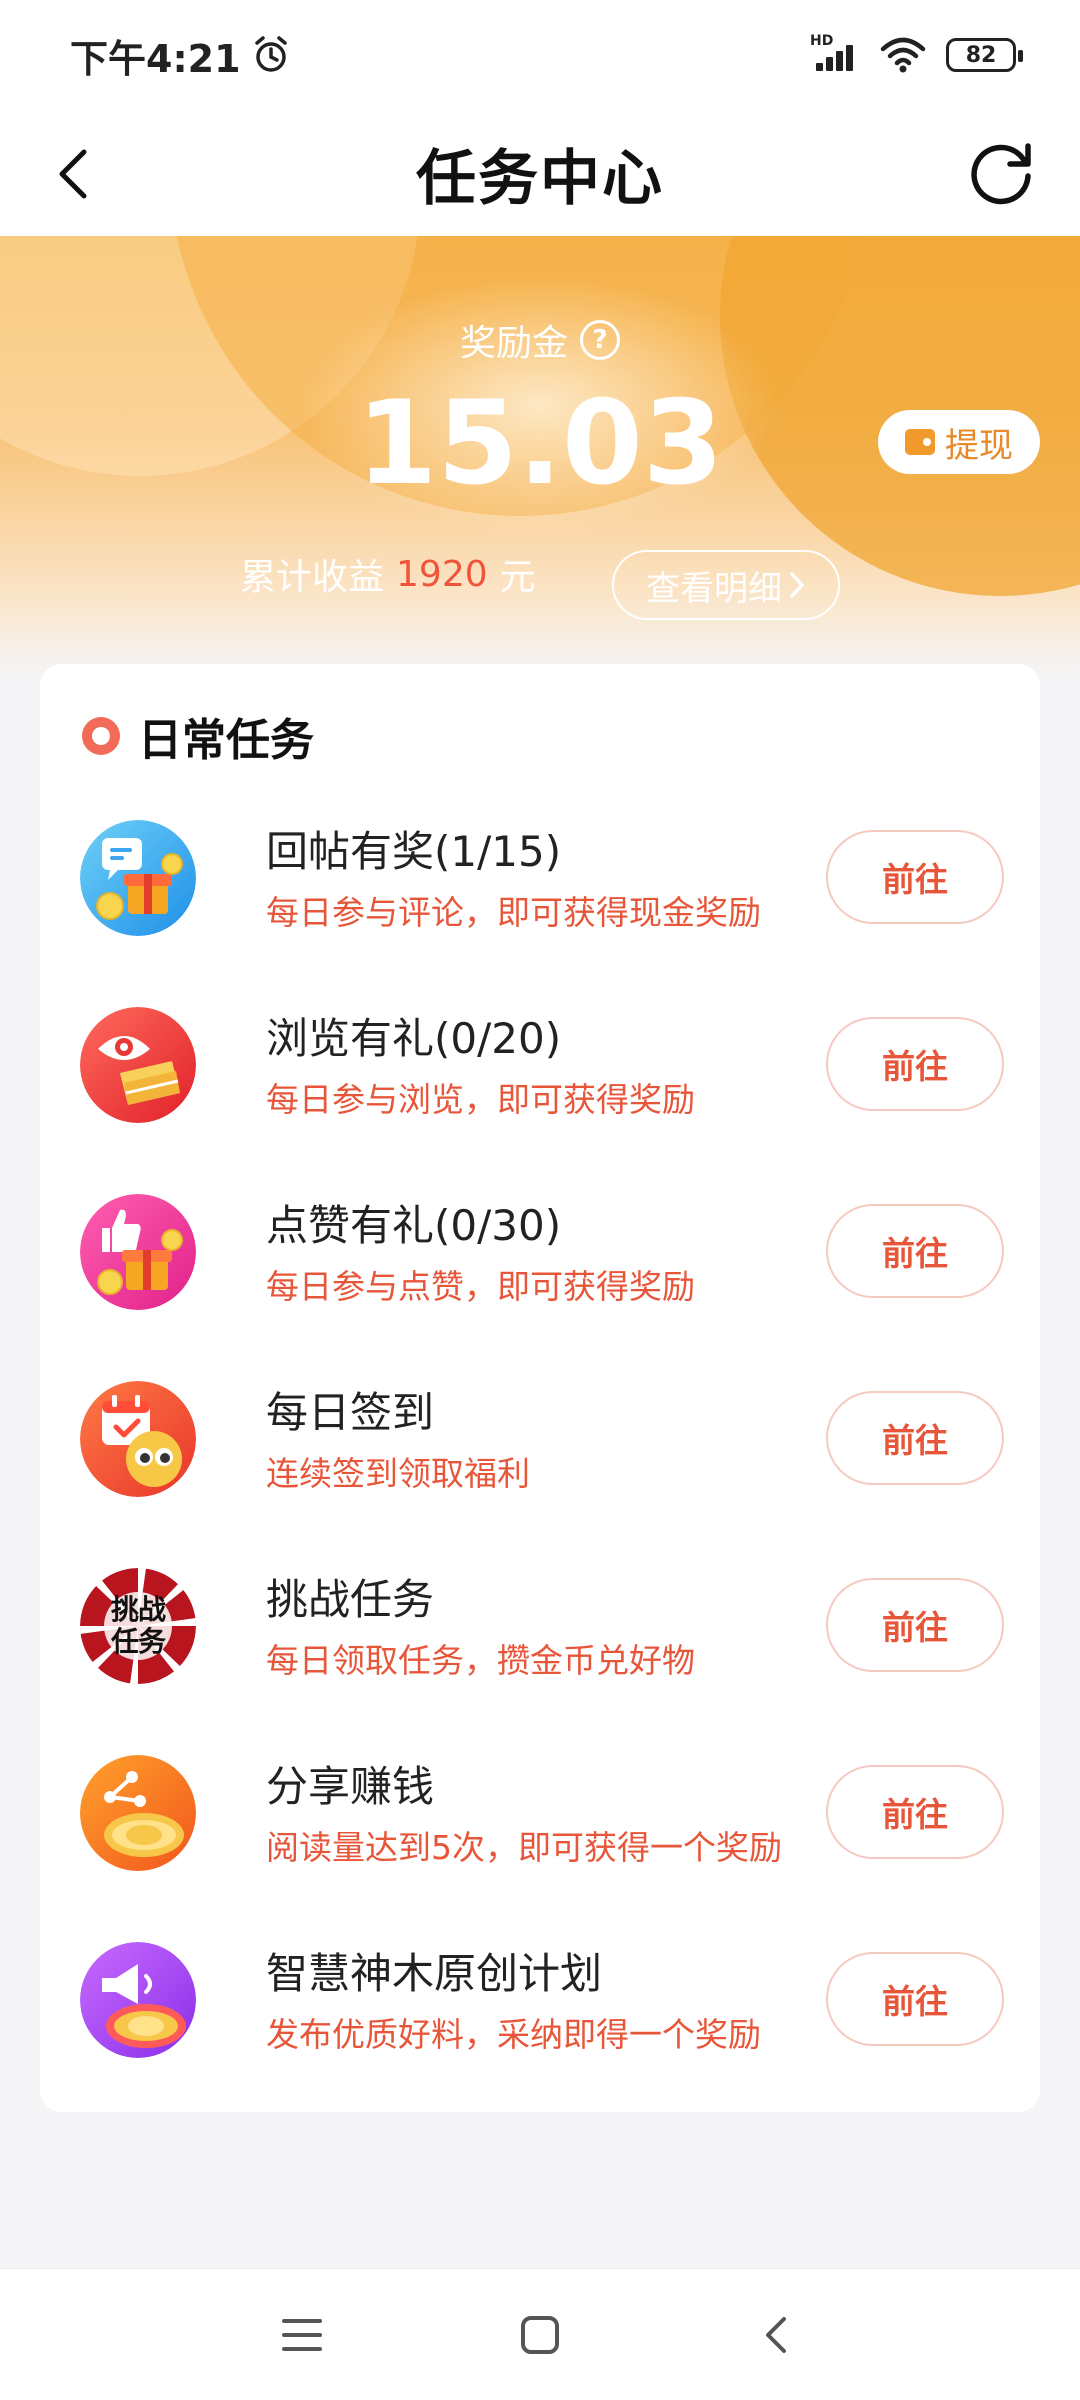  I want to click on comment-gift-icon, so click(138, 878).